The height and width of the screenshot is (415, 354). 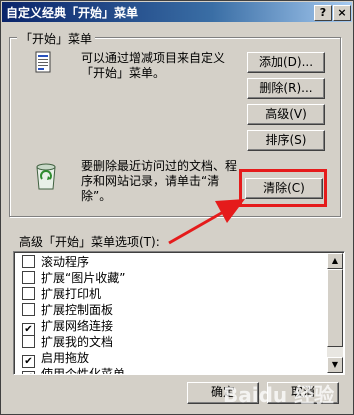 What do you see at coordinates (323, 13) in the screenshot?
I see `help-button: ?` at bounding box center [323, 13].